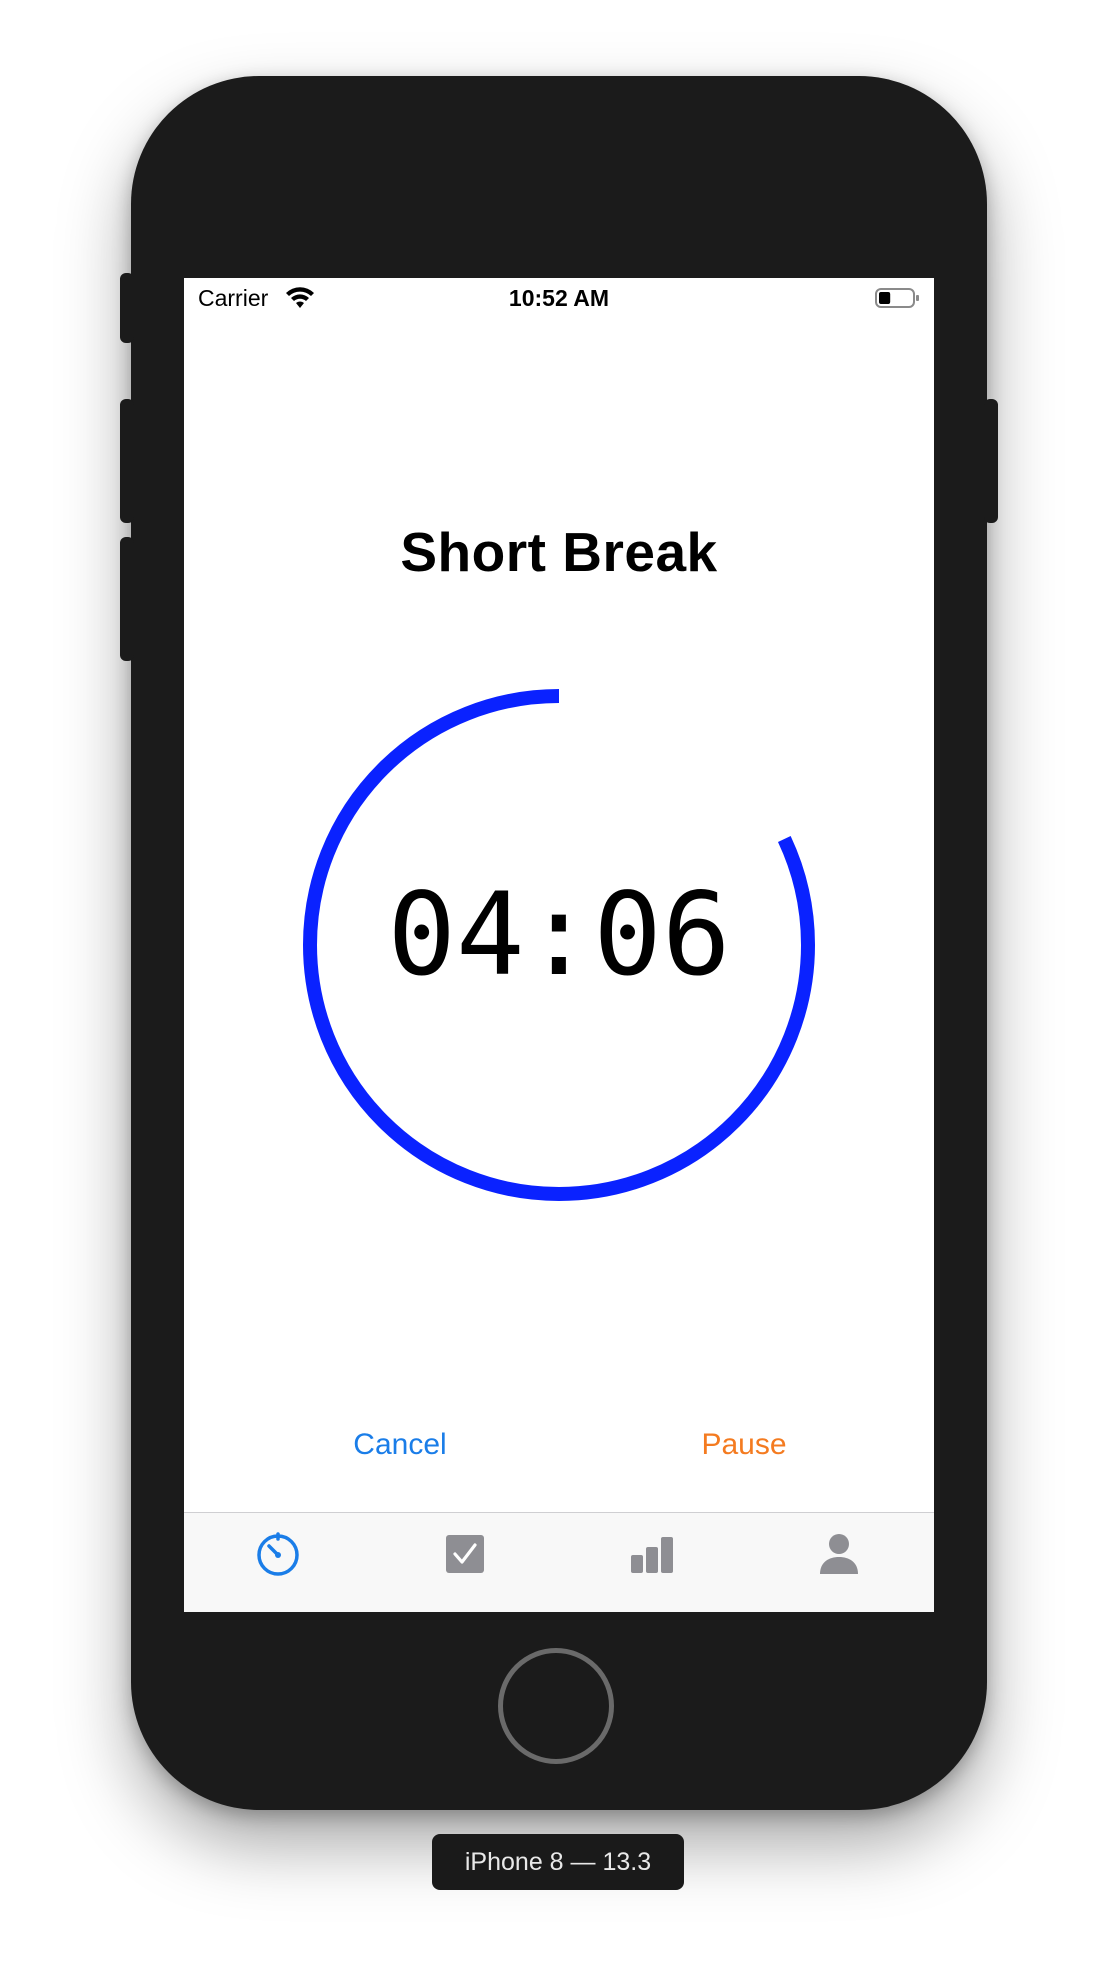 This screenshot has height=1962, width=1118. What do you see at coordinates (400, 1445) in the screenshot?
I see `cancel-button: Cancel` at bounding box center [400, 1445].